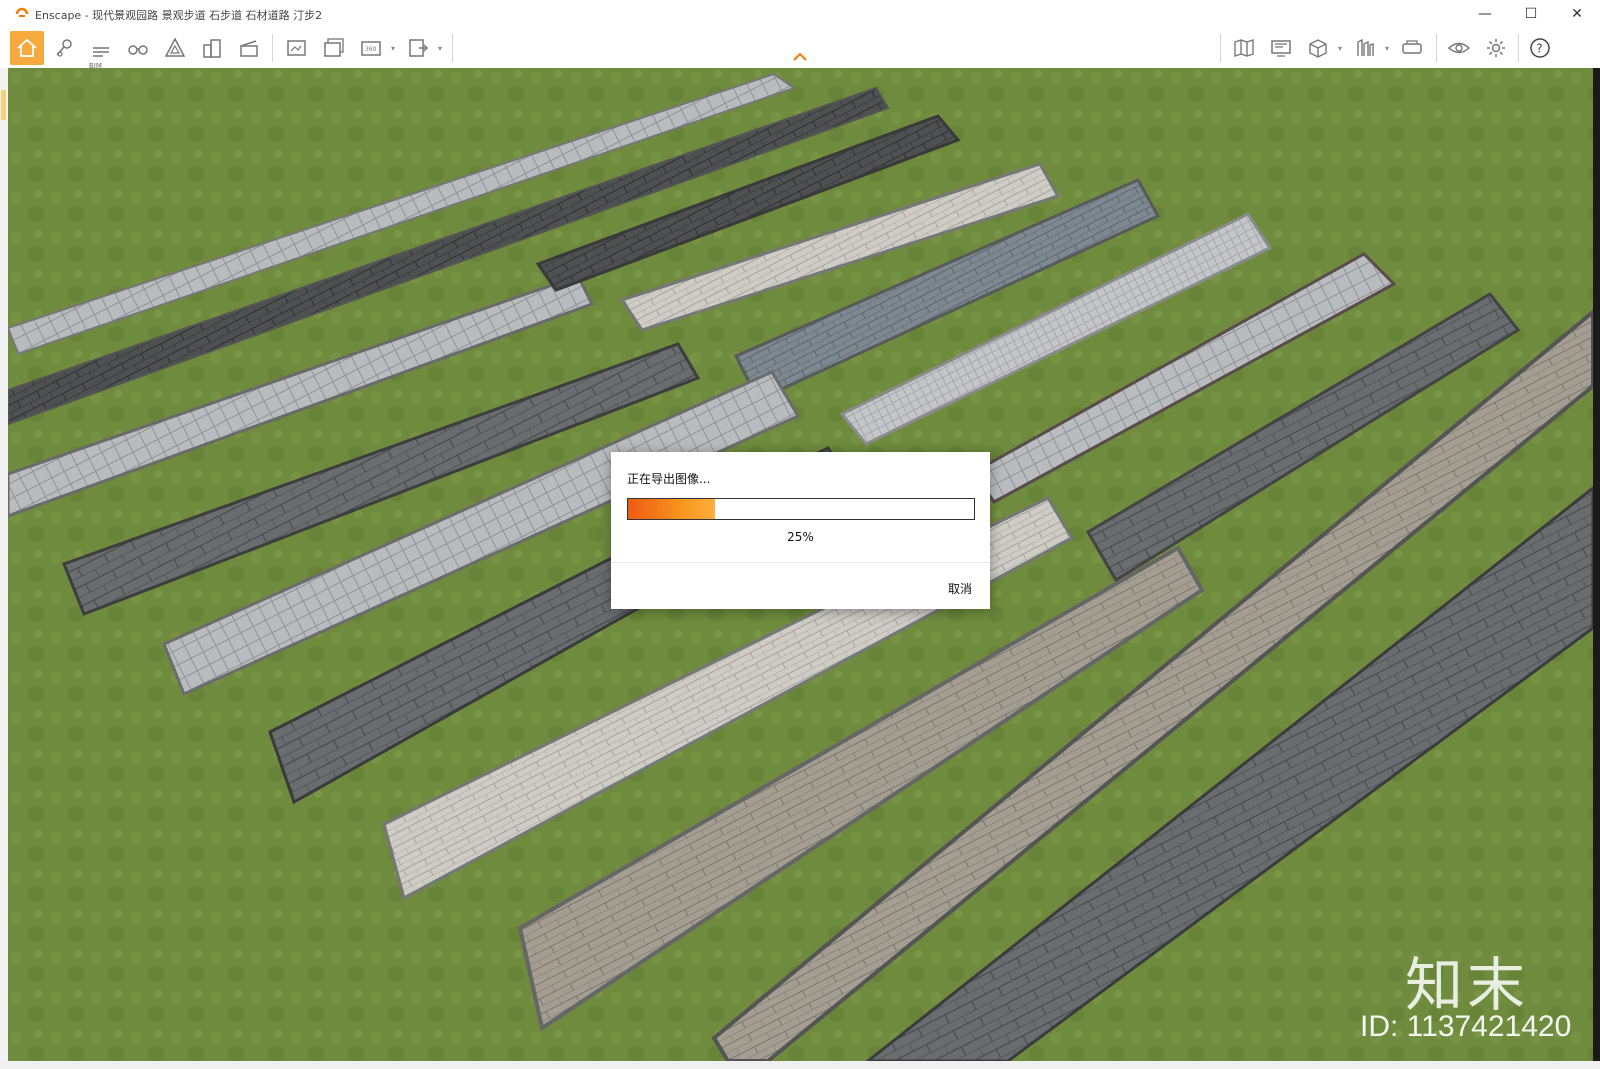 This screenshot has height=1069, width=1600. Describe the element at coordinates (1466, 1026) in the screenshot. I see `watermark-id: ID: 1137421420` at that location.